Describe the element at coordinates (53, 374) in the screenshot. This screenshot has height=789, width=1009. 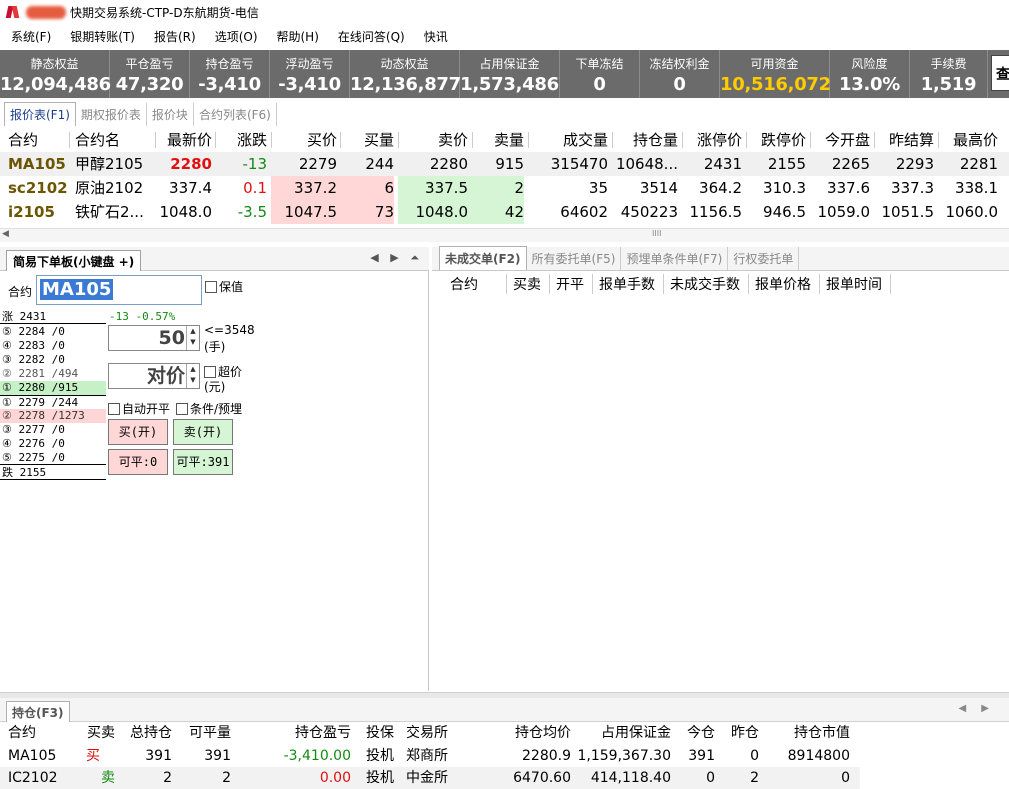
I see `depth-ask-2: ② 2281 /494` at that location.